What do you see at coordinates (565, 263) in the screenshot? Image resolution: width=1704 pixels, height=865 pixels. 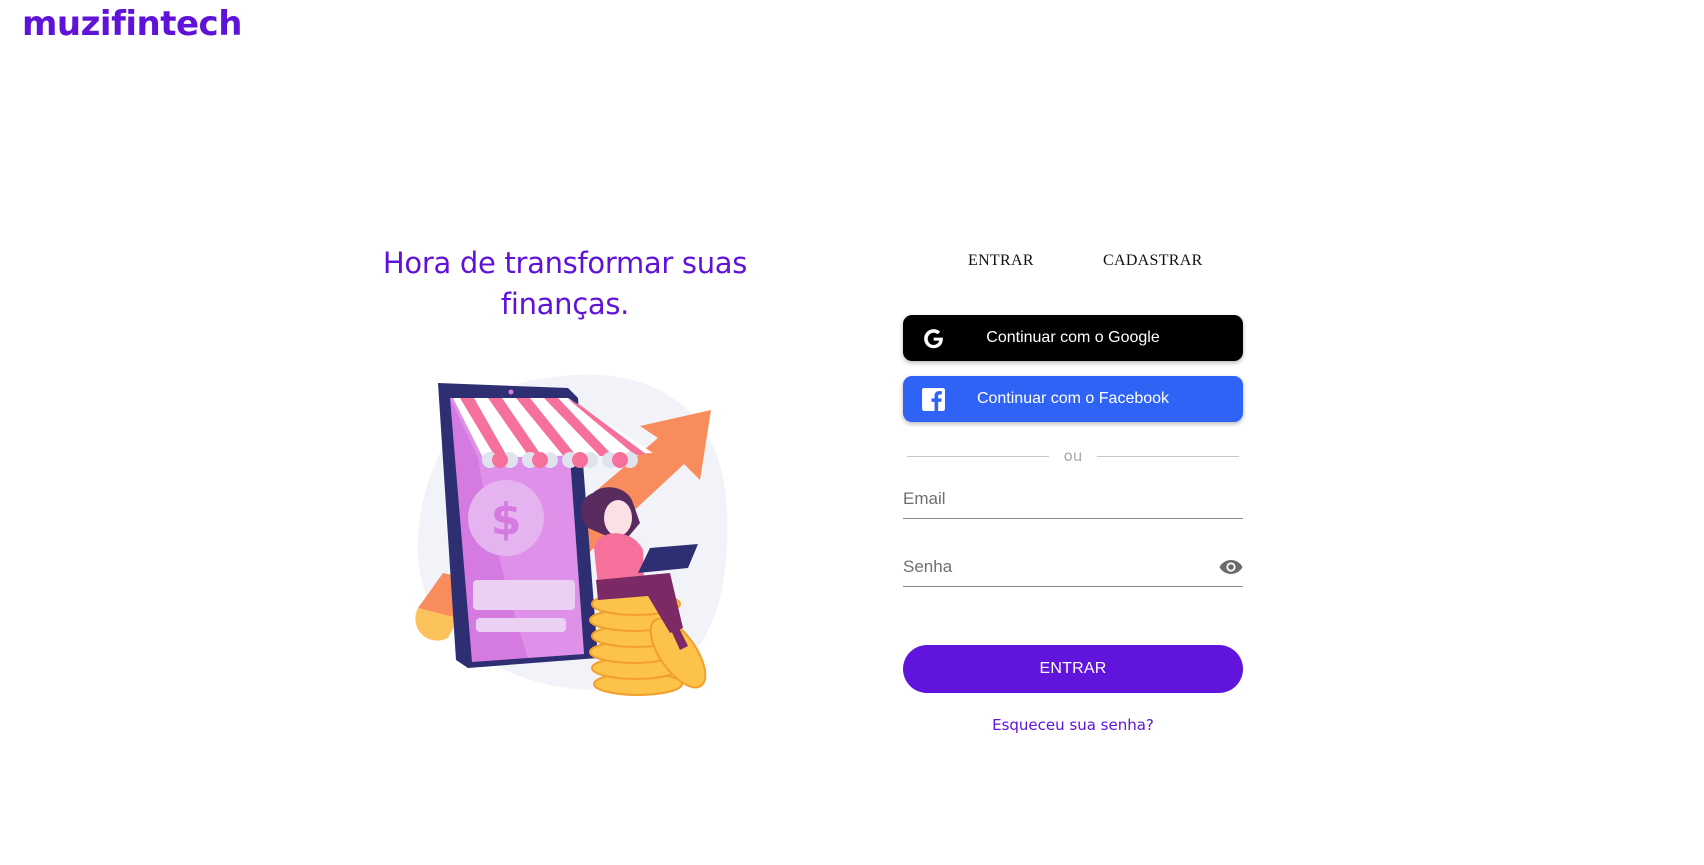 I see `hero-headline-line1: Hora de transformar suas` at bounding box center [565, 263].